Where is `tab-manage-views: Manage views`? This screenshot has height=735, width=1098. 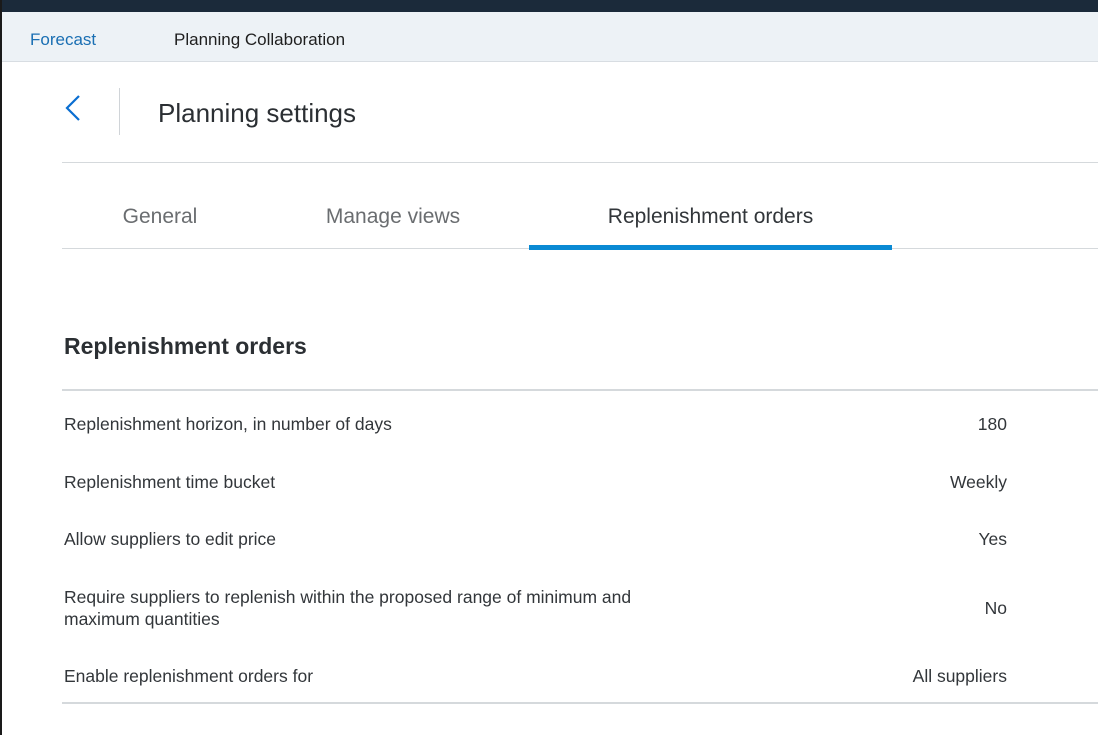
tab-manage-views: Manage views is located at coordinates (393, 206).